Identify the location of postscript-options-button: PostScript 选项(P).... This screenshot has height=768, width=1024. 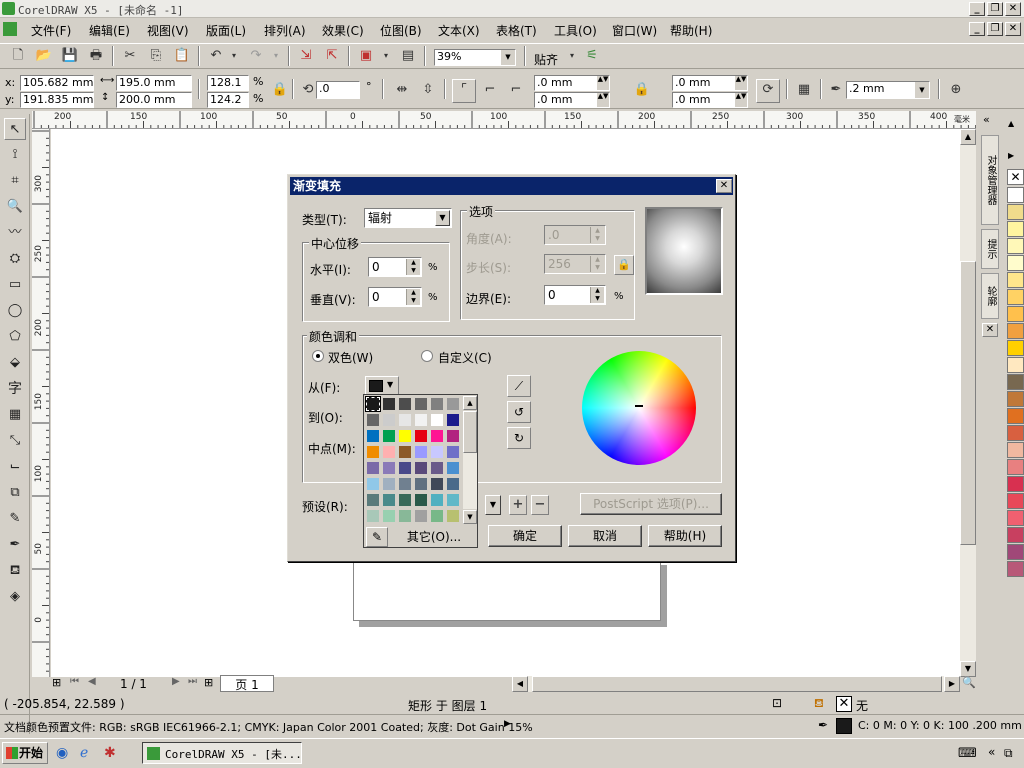
(651, 504).